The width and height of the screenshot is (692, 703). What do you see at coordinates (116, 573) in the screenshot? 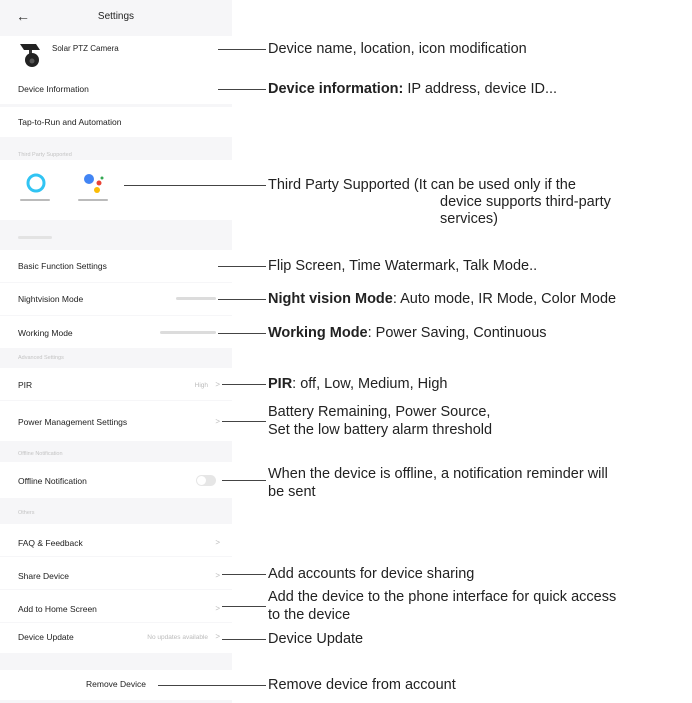
I see `share-device-row: Share Device >` at bounding box center [116, 573].